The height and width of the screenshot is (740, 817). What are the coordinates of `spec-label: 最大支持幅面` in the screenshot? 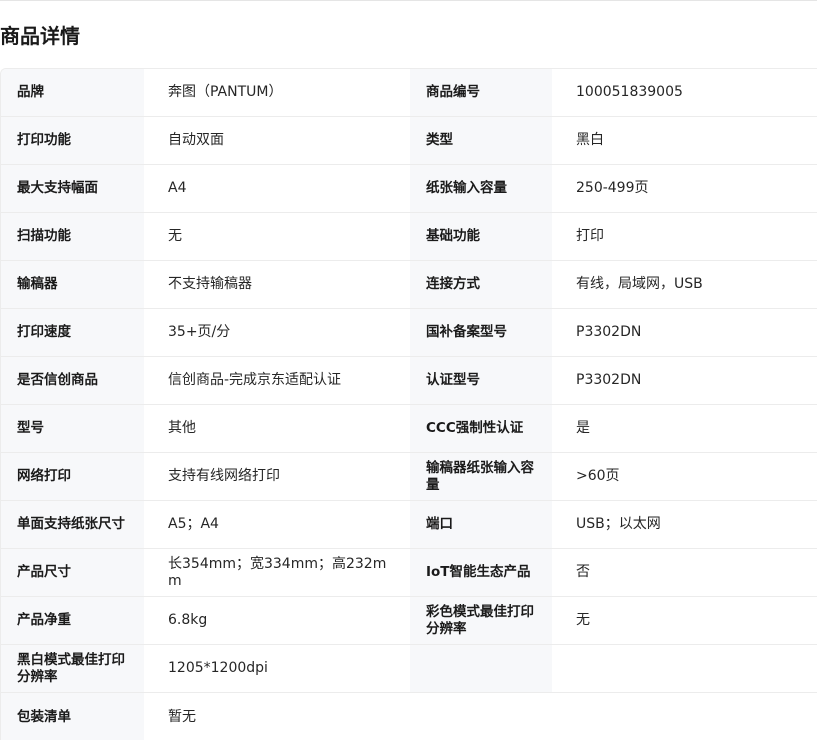 It's located at (72, 189).